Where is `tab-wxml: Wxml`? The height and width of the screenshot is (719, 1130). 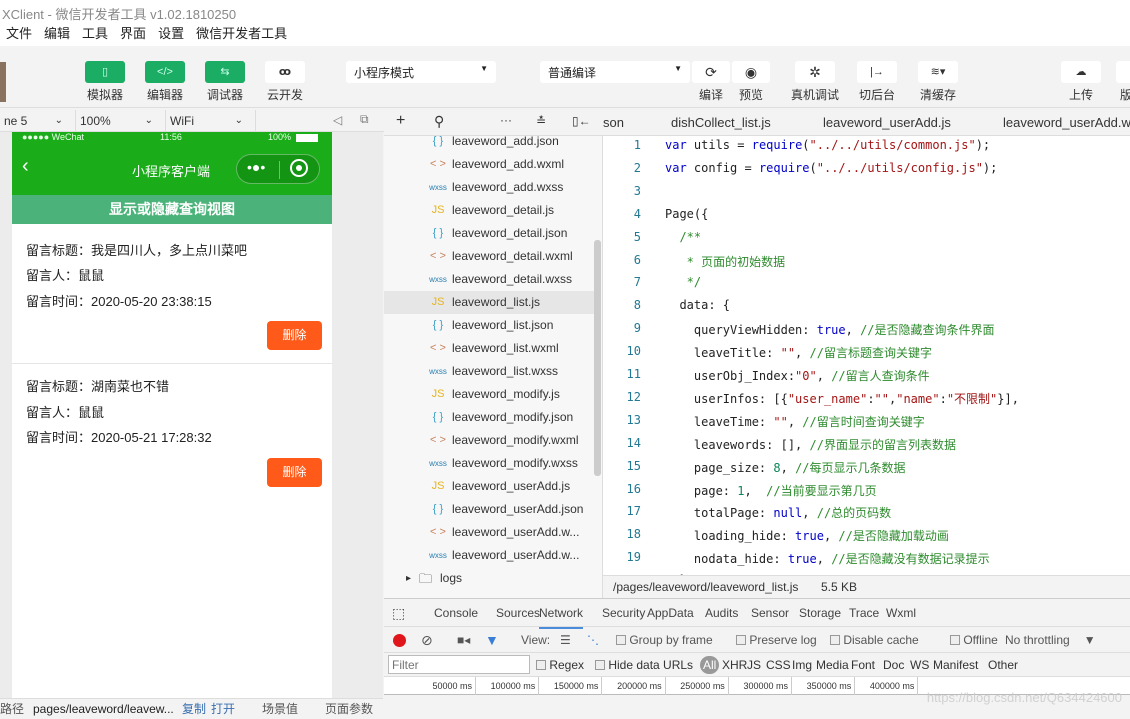 tab-wxml: Wxml is located at coordinates (901, 613).